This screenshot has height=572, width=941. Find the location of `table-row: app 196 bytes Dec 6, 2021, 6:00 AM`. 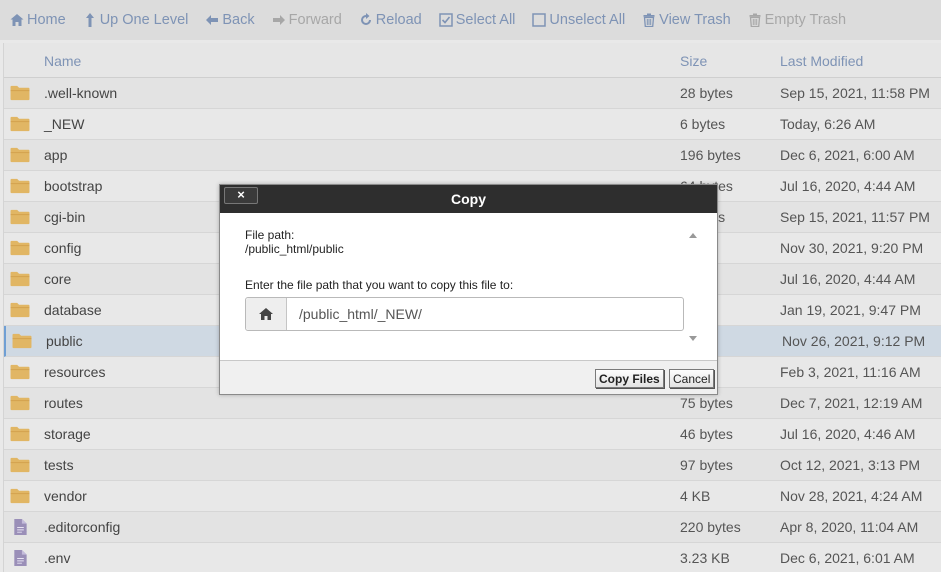

table-row: app 196 bytes Dec 6, 2021, 6:00 AM is located at coordinates (472, 155).